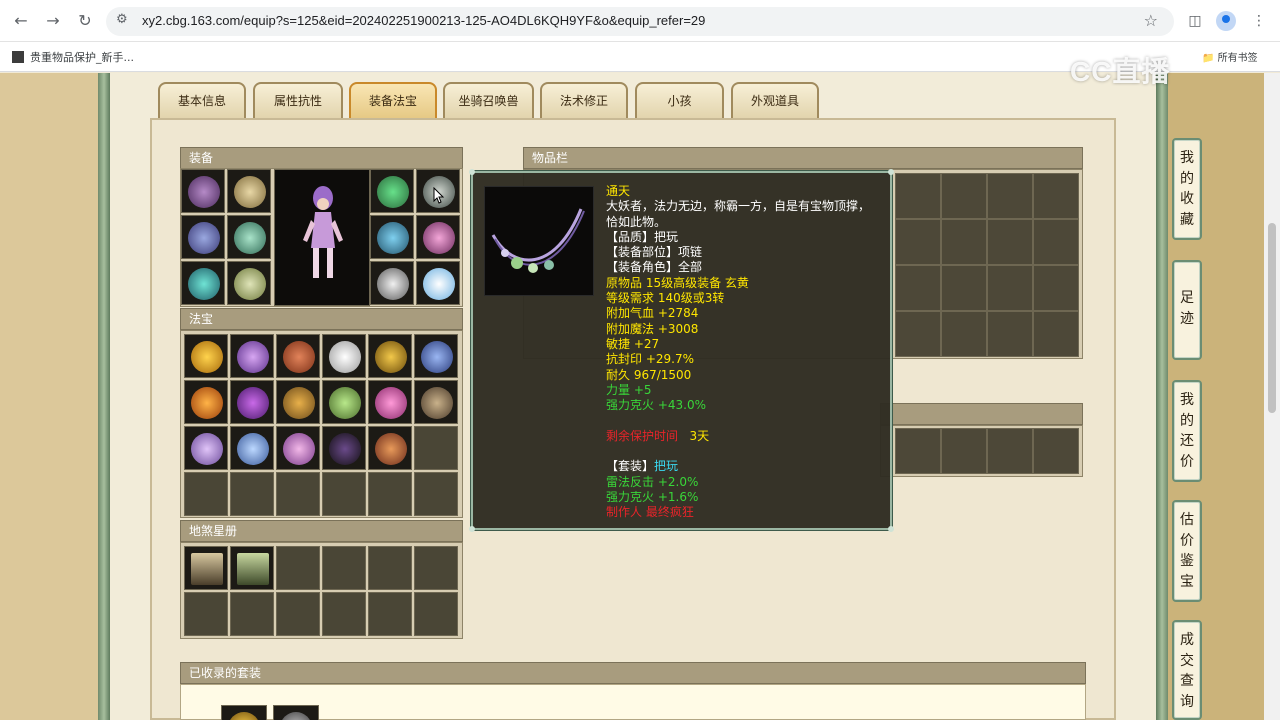 The image size is (1280, 720). I want to click on scrollbar-thumb, so click(1272, 318).